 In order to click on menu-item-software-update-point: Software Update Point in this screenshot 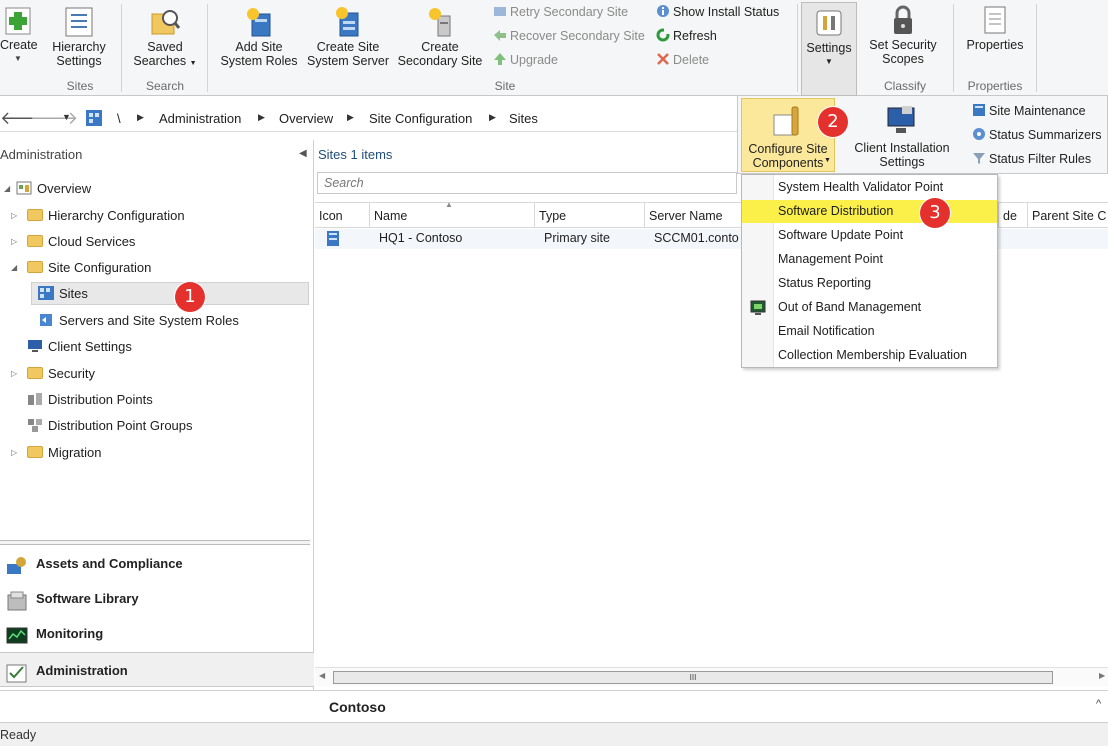, I will do `click(869, 235)`.